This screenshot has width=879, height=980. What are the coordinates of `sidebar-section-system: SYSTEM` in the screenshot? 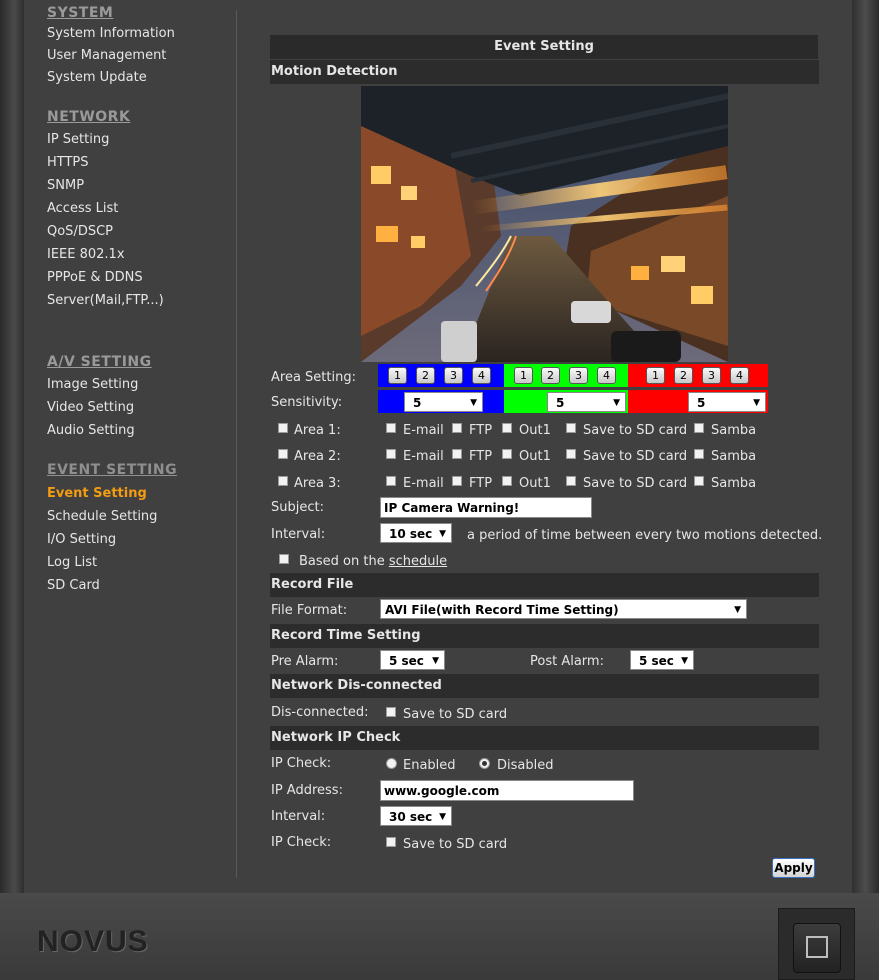 It's located at (80, 13).